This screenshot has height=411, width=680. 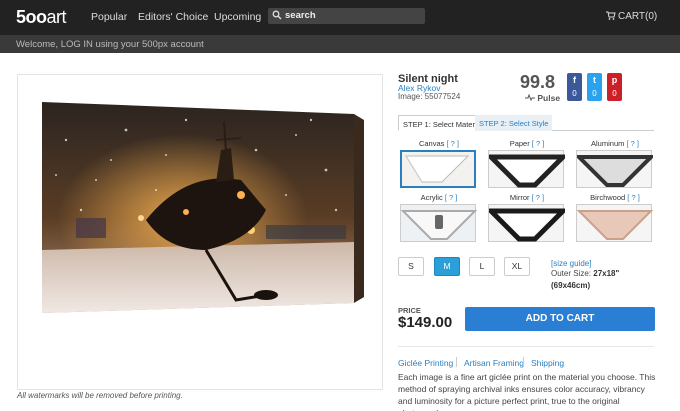 I want to click on facebook-share-button: f 0, so click(x=574, y=87).